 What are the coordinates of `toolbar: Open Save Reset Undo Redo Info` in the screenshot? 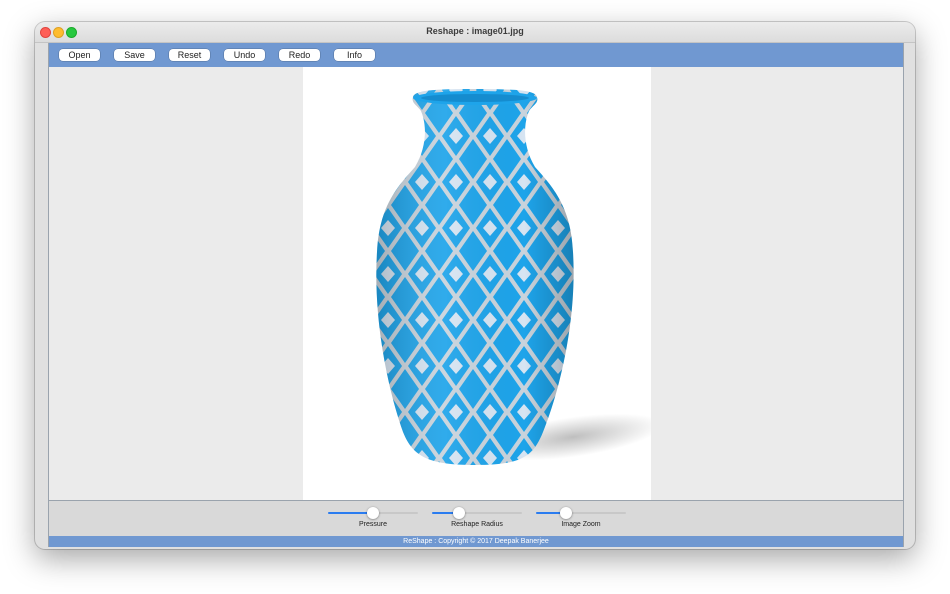 It's located at (476, 55).